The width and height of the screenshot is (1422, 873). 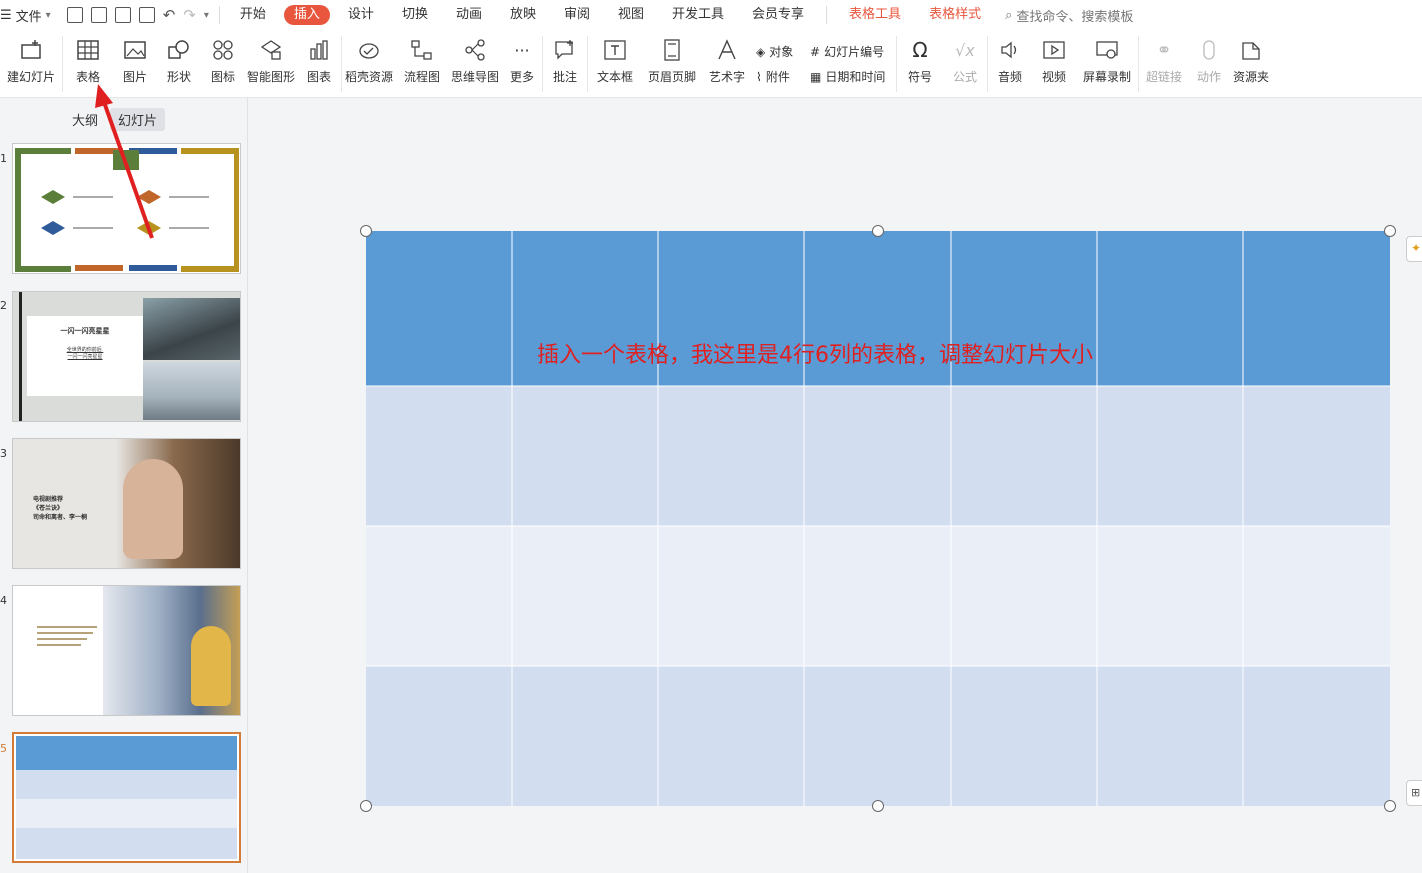 What do you see at coordinates (271, 64) in the screenshot?
I see `smartart-button: 智能图形` at bounding box center [271, 64].